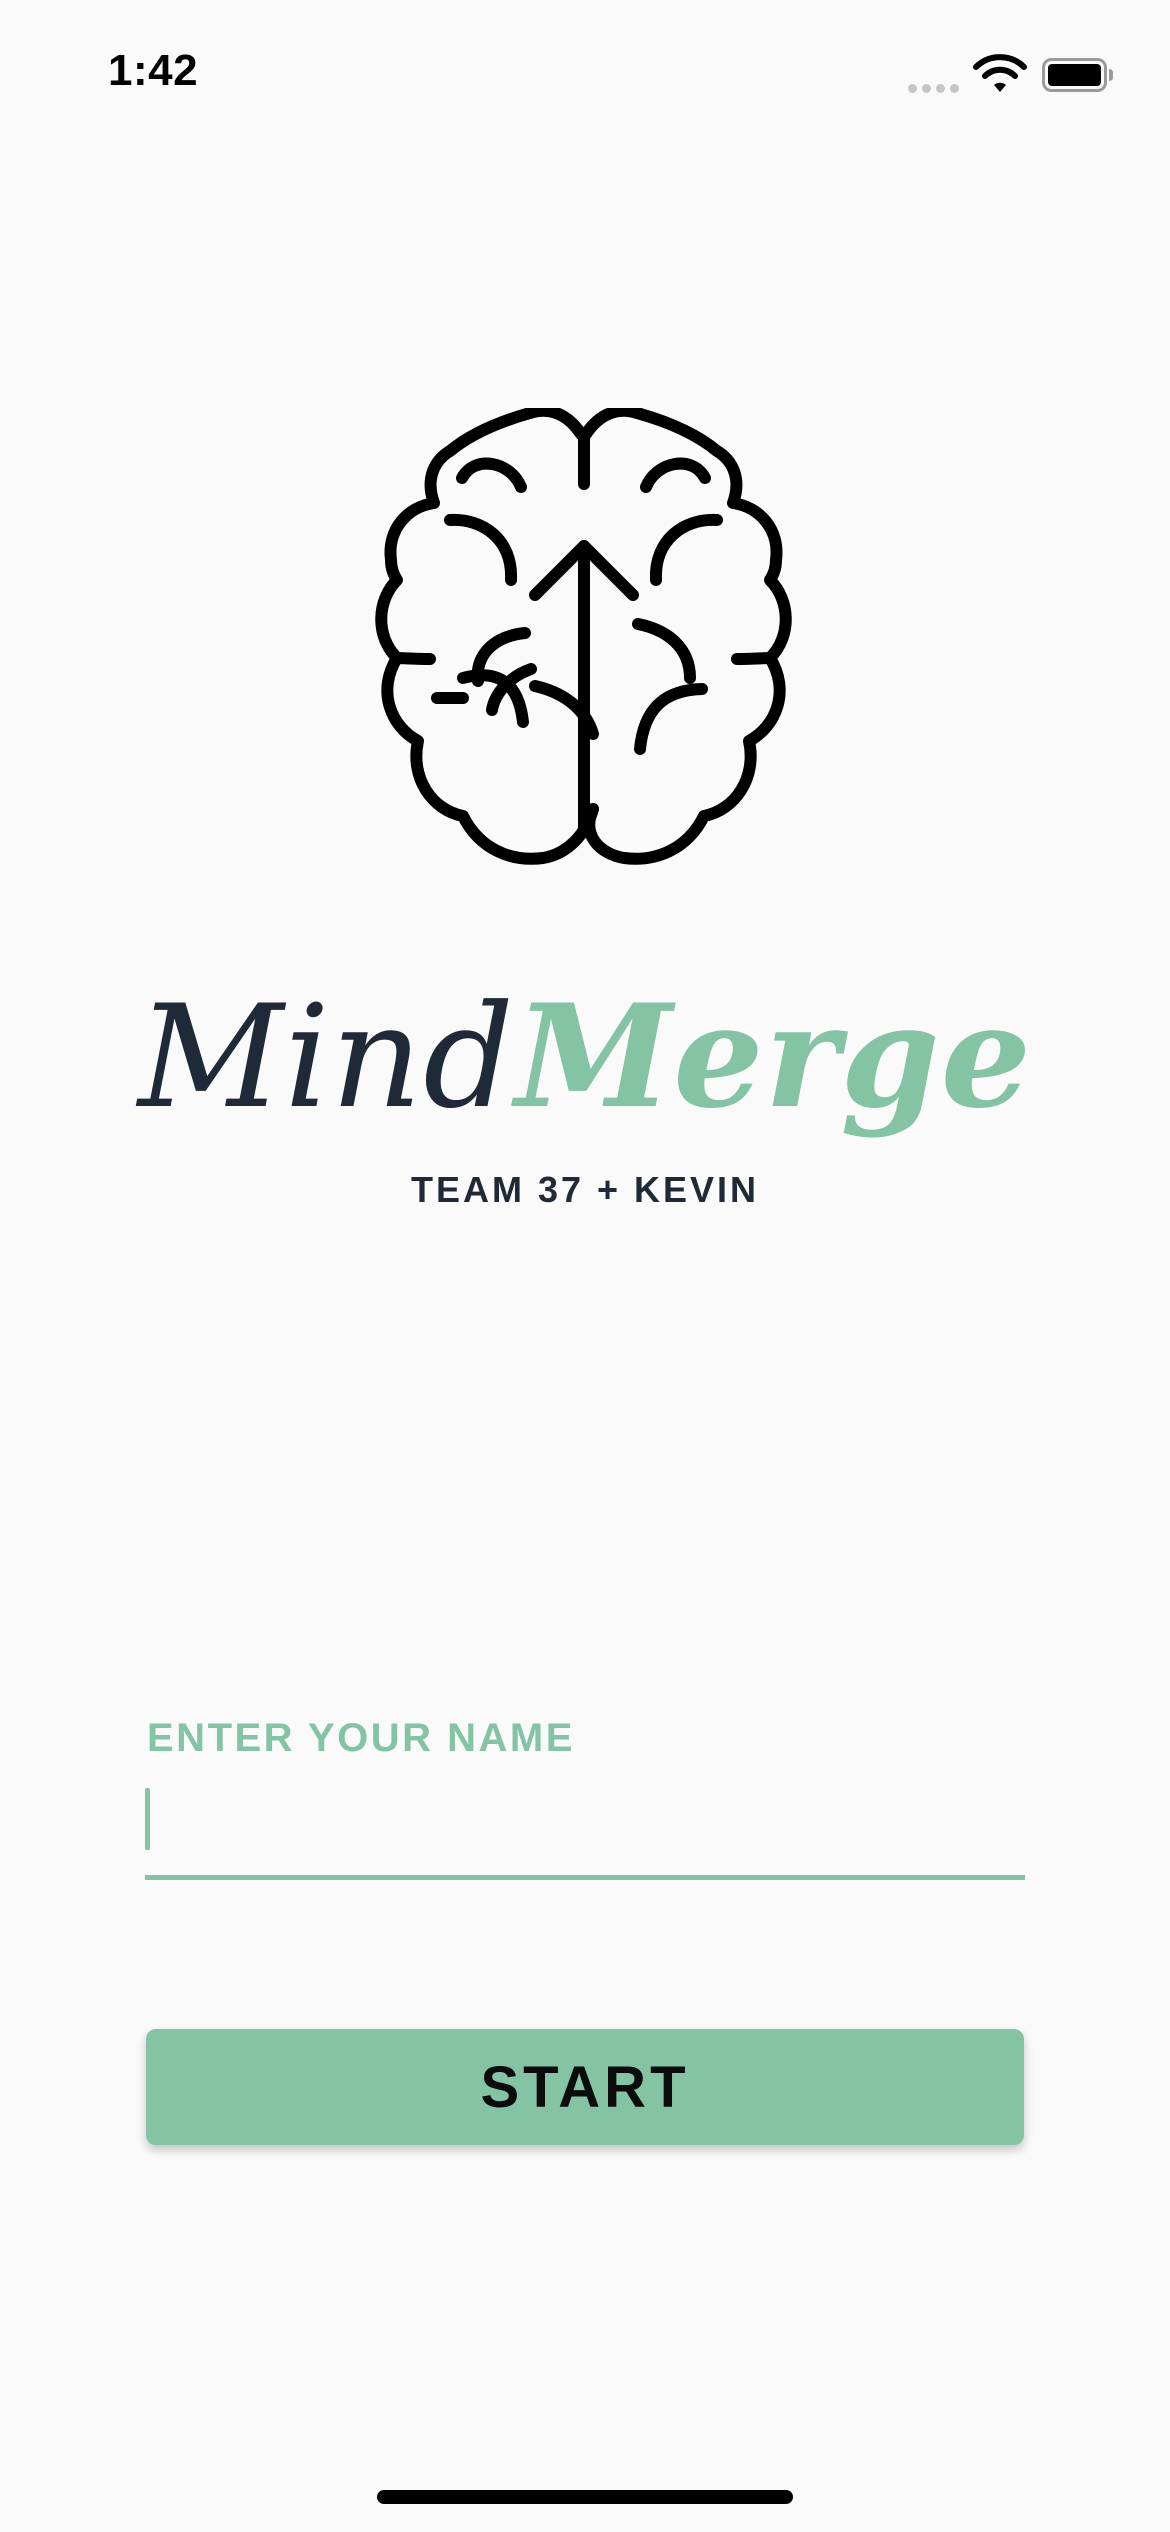  Describe the element at coordinates (774, 1057) in the screenshot. I see `app-title-merge: Merge` at that location.